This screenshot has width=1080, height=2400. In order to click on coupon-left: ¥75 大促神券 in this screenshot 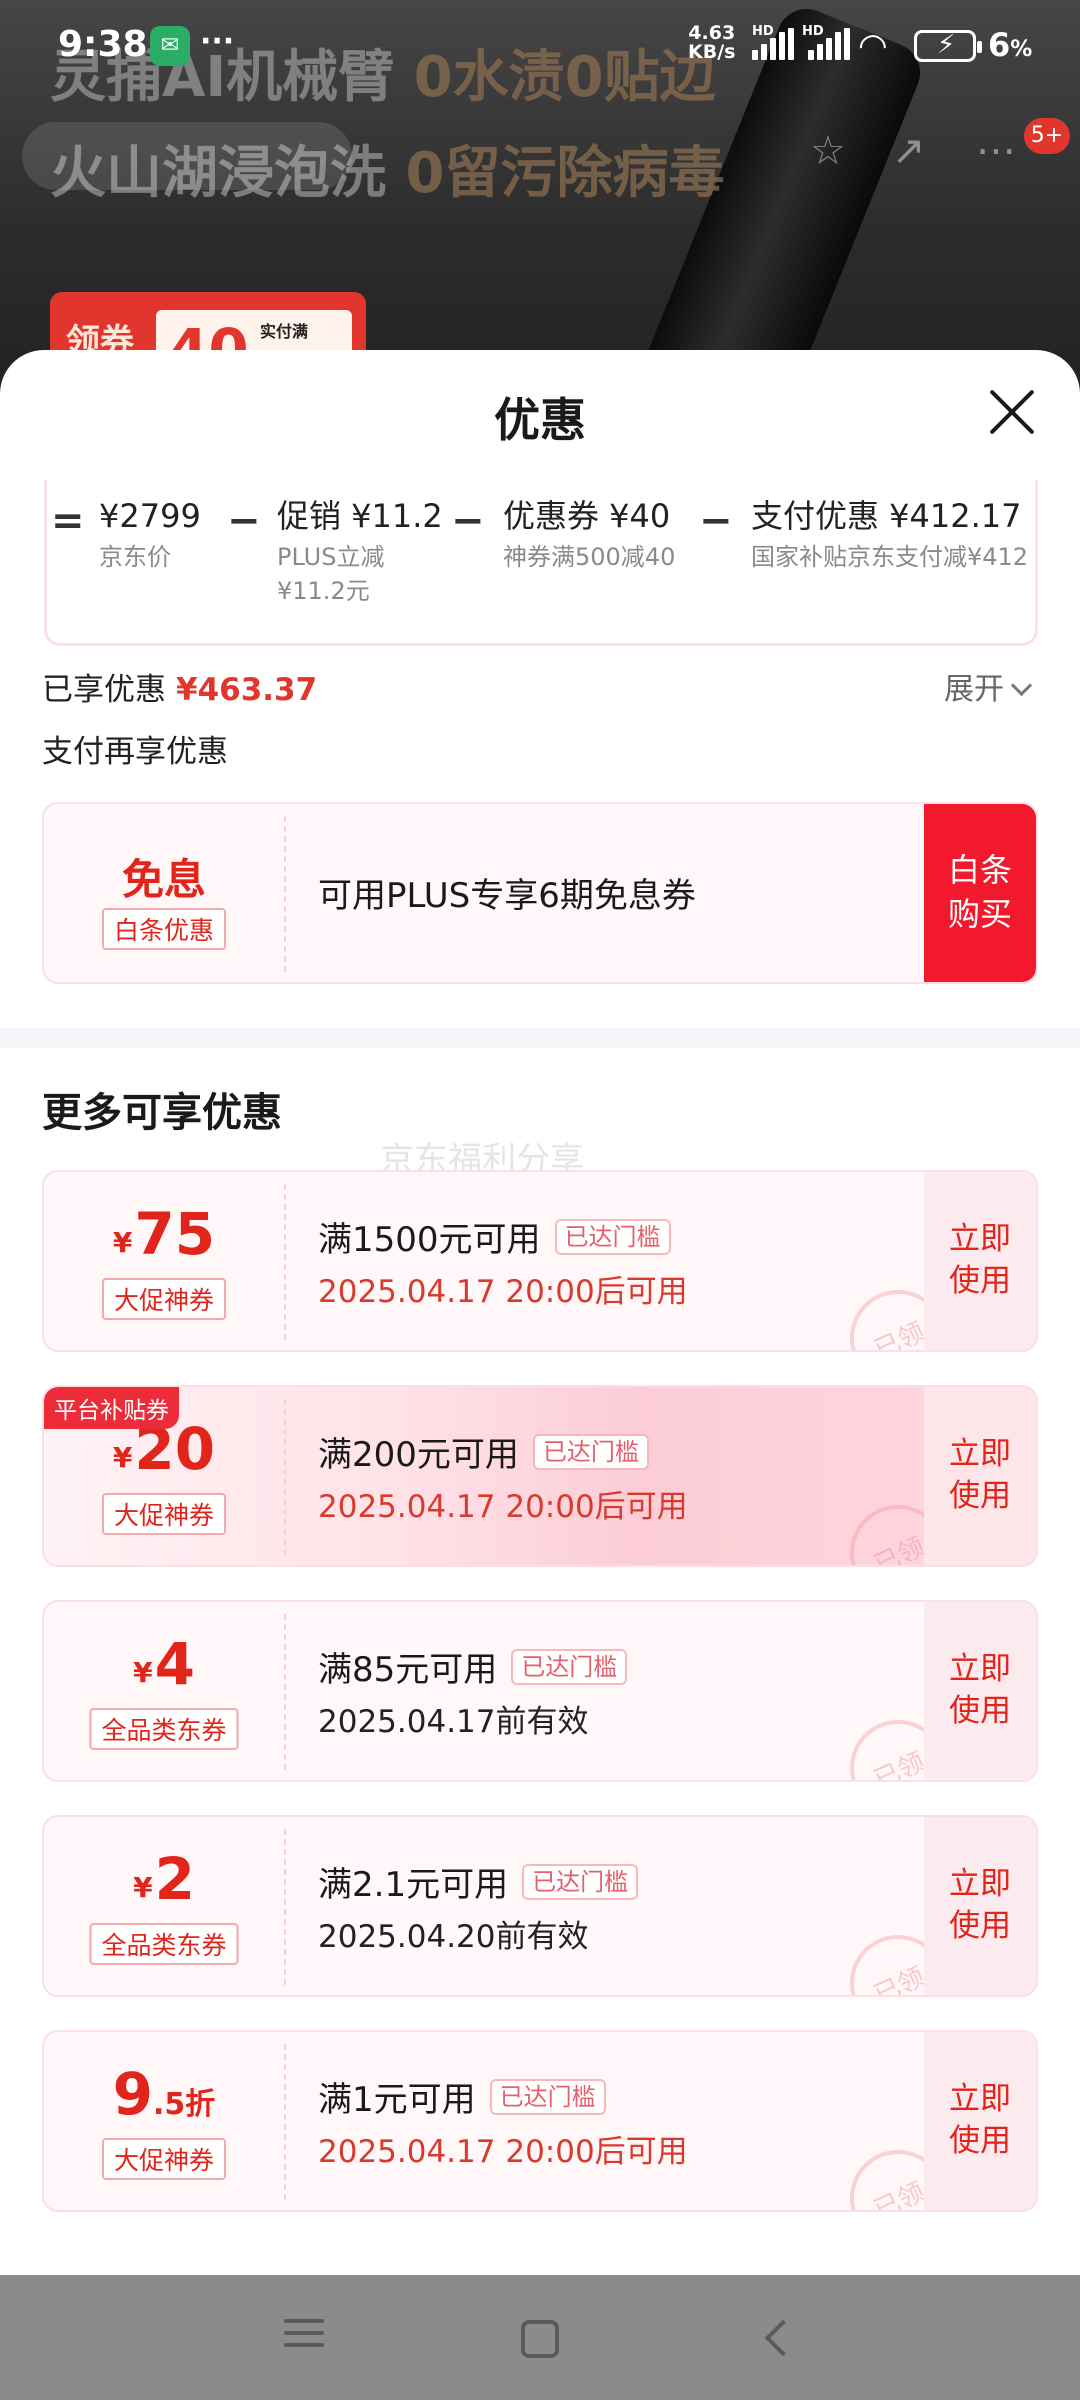, I will do `click(164, 1261)`.